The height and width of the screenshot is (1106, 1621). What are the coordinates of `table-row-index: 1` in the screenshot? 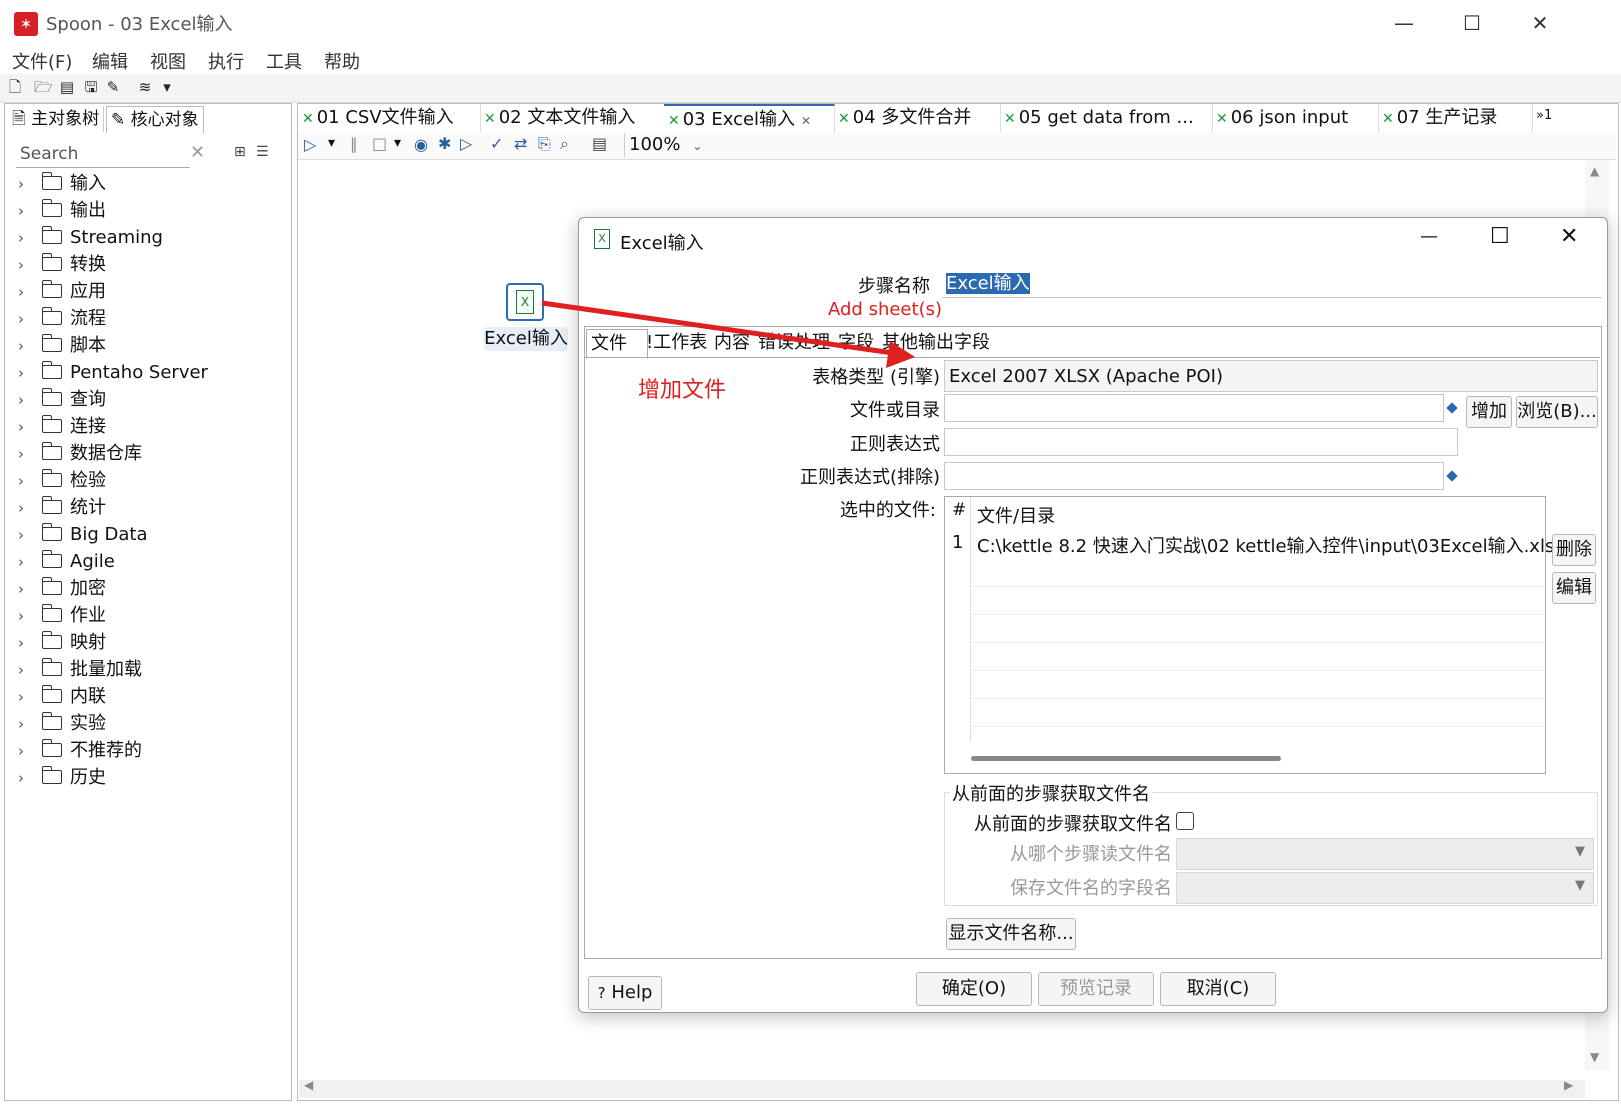 It's located at (957, 542).